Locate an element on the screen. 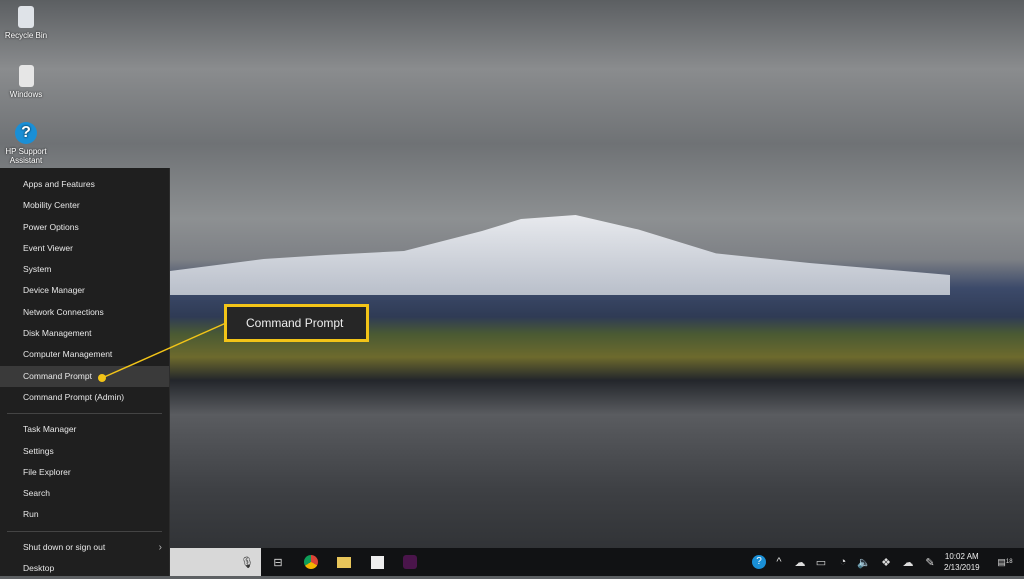  wifi-icon: ◔ is located at coordinates (843, 562).